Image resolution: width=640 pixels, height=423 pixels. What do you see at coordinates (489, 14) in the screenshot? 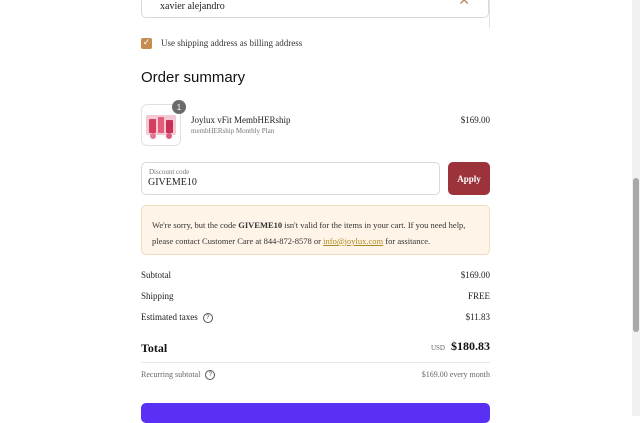
I see `address-panel-edge` at bounding box center [489, 14].